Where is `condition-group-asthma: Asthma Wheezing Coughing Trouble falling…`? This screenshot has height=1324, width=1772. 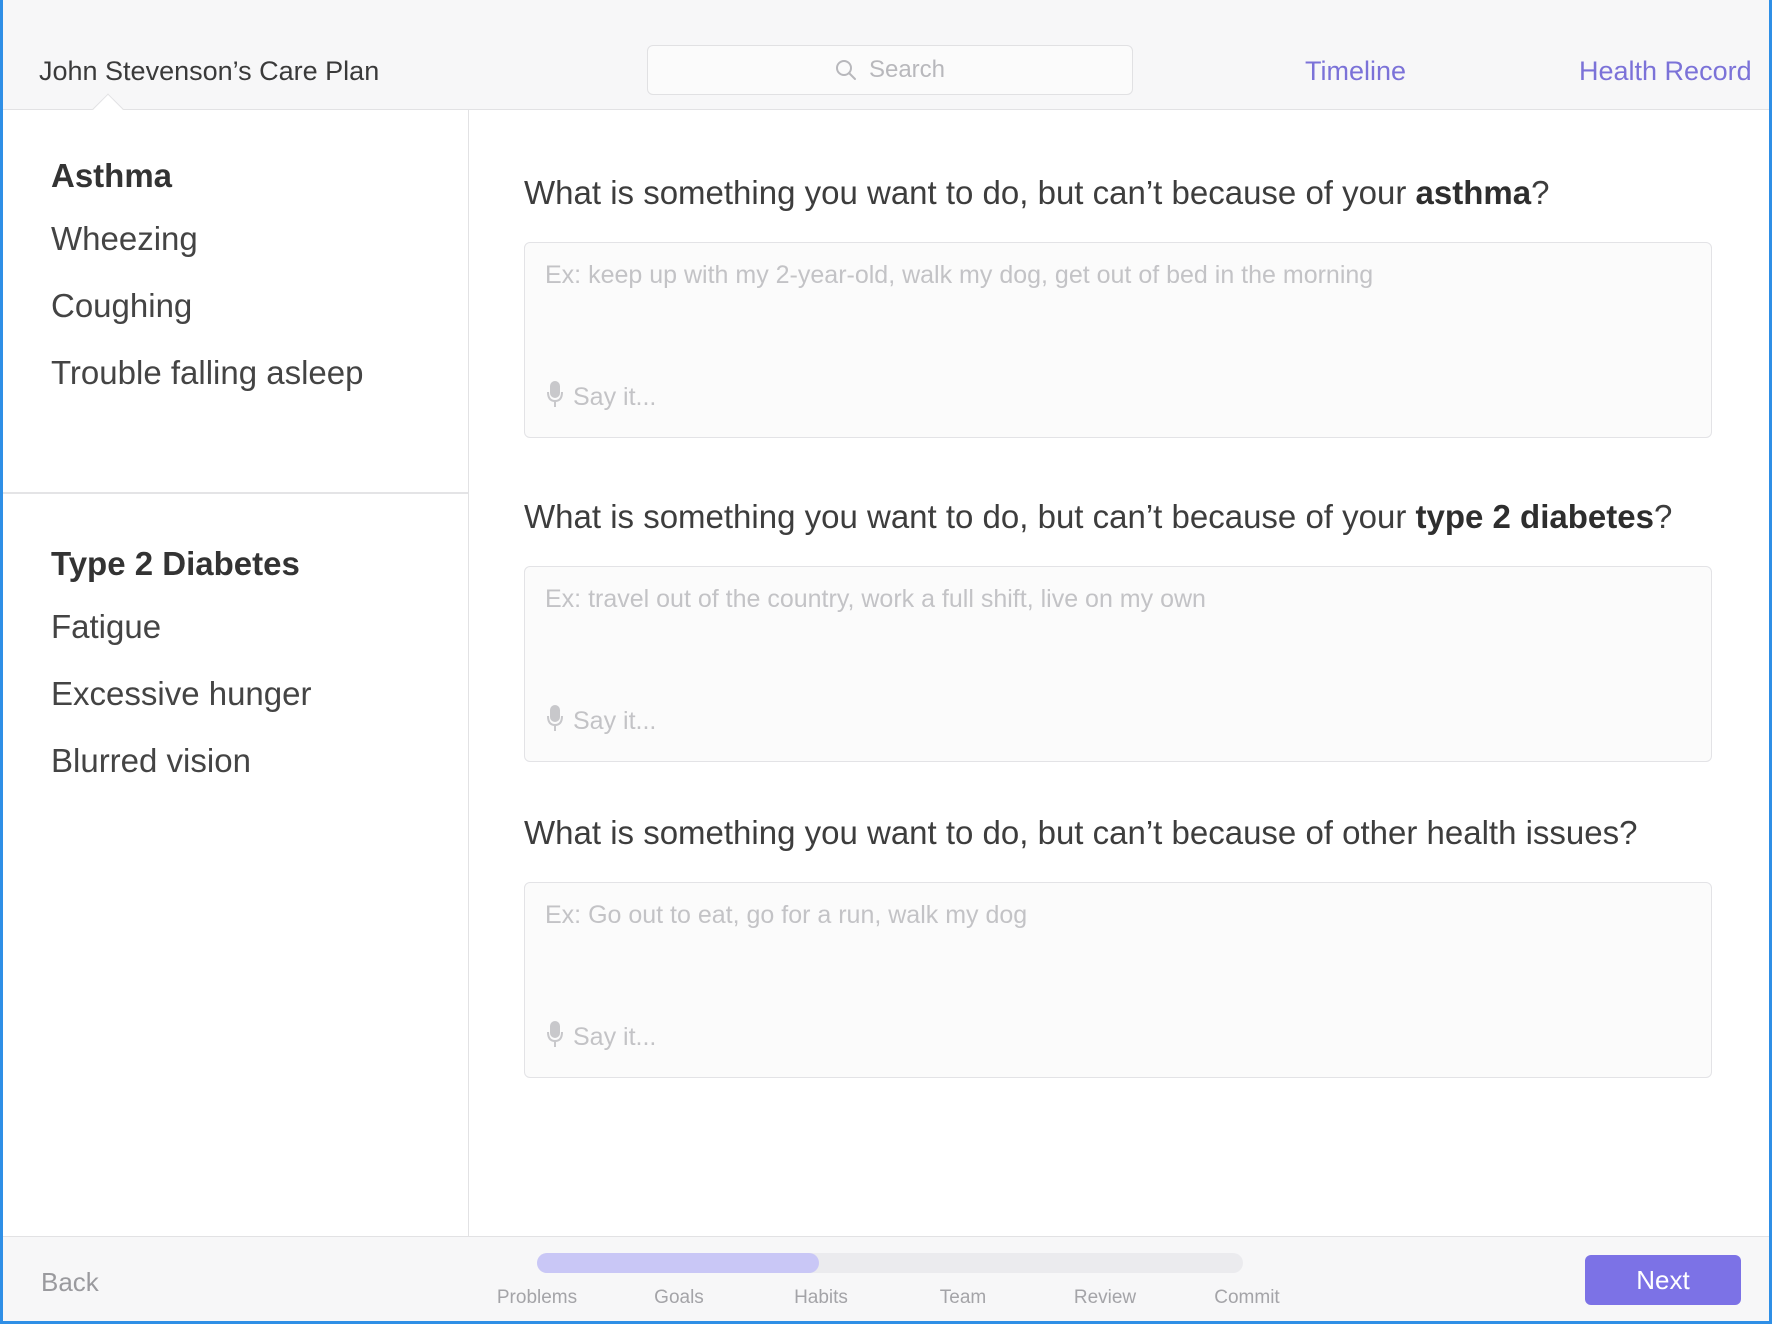
condition-group-asthma: Asthma Wheezing Coughing Trouble falling… is located at coordinates (235, 325).